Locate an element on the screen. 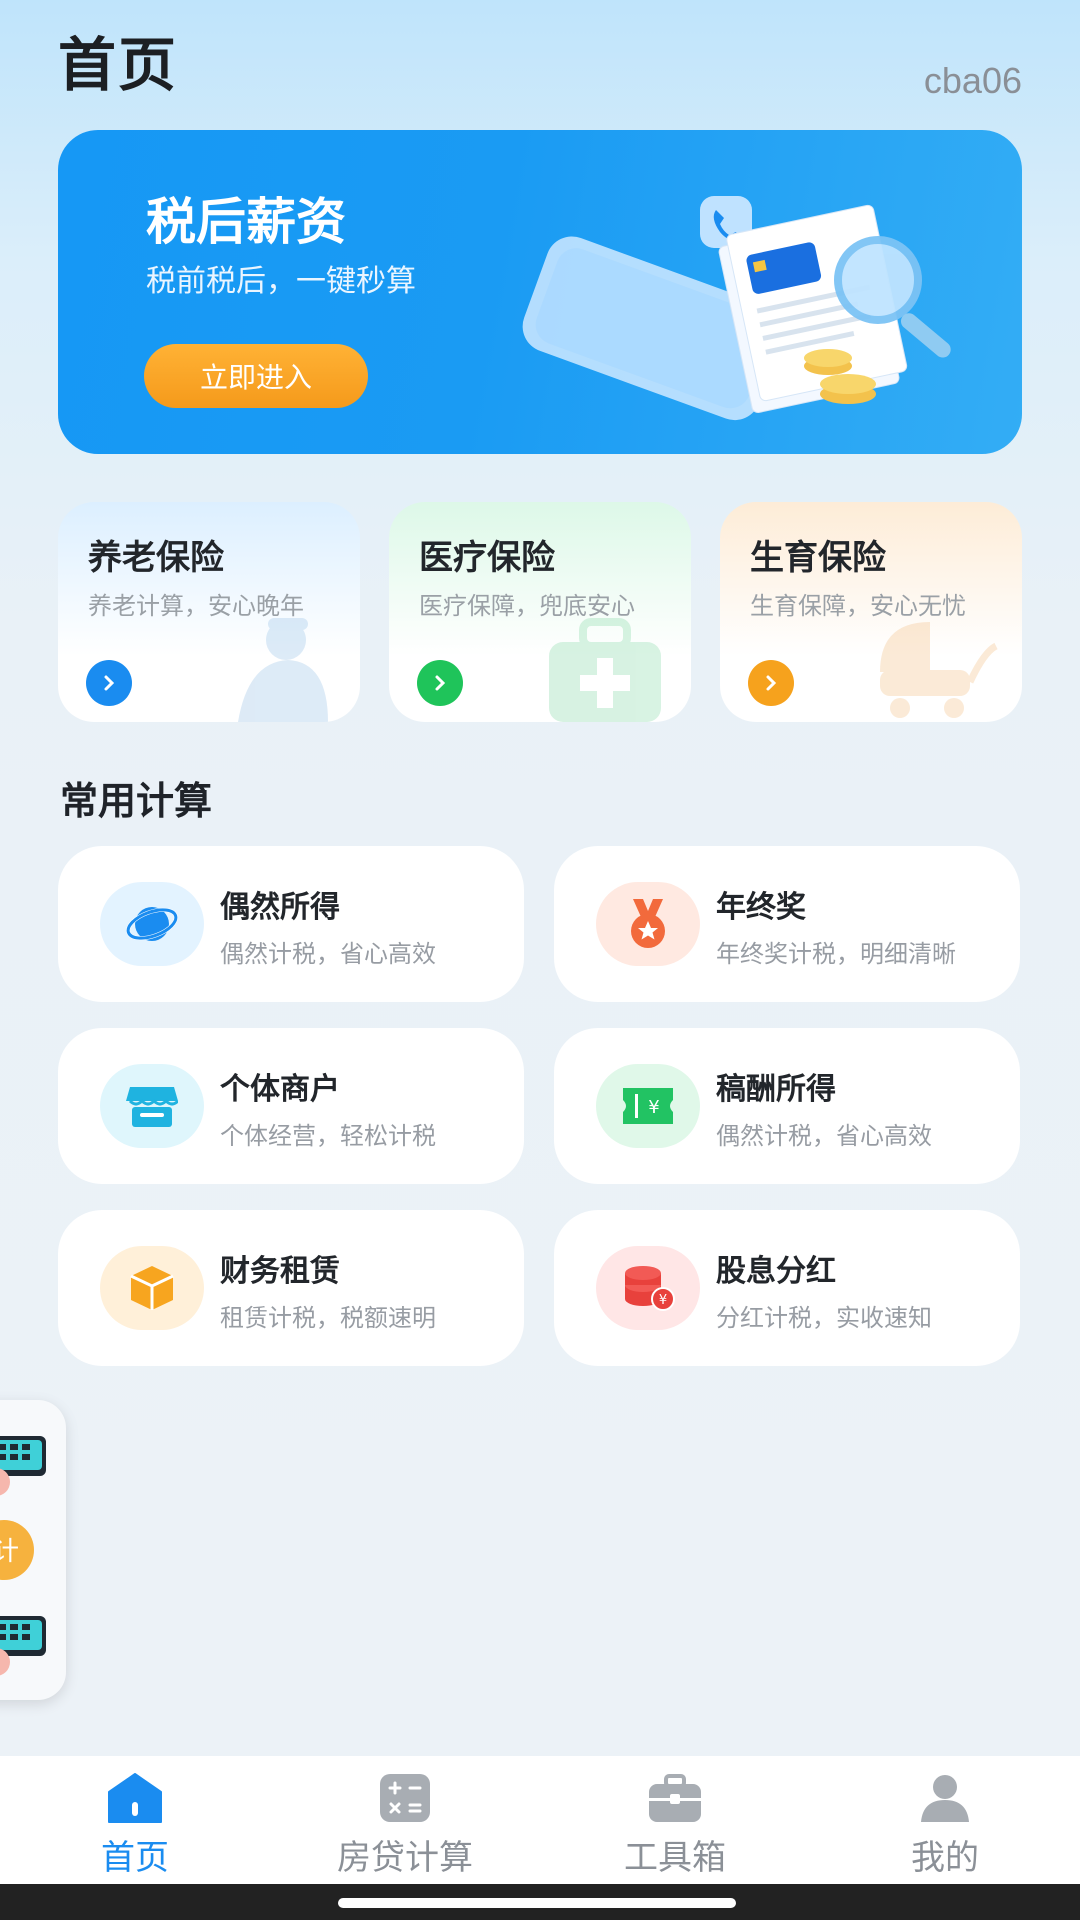  user-icon is located at coordinates (945, 1798).